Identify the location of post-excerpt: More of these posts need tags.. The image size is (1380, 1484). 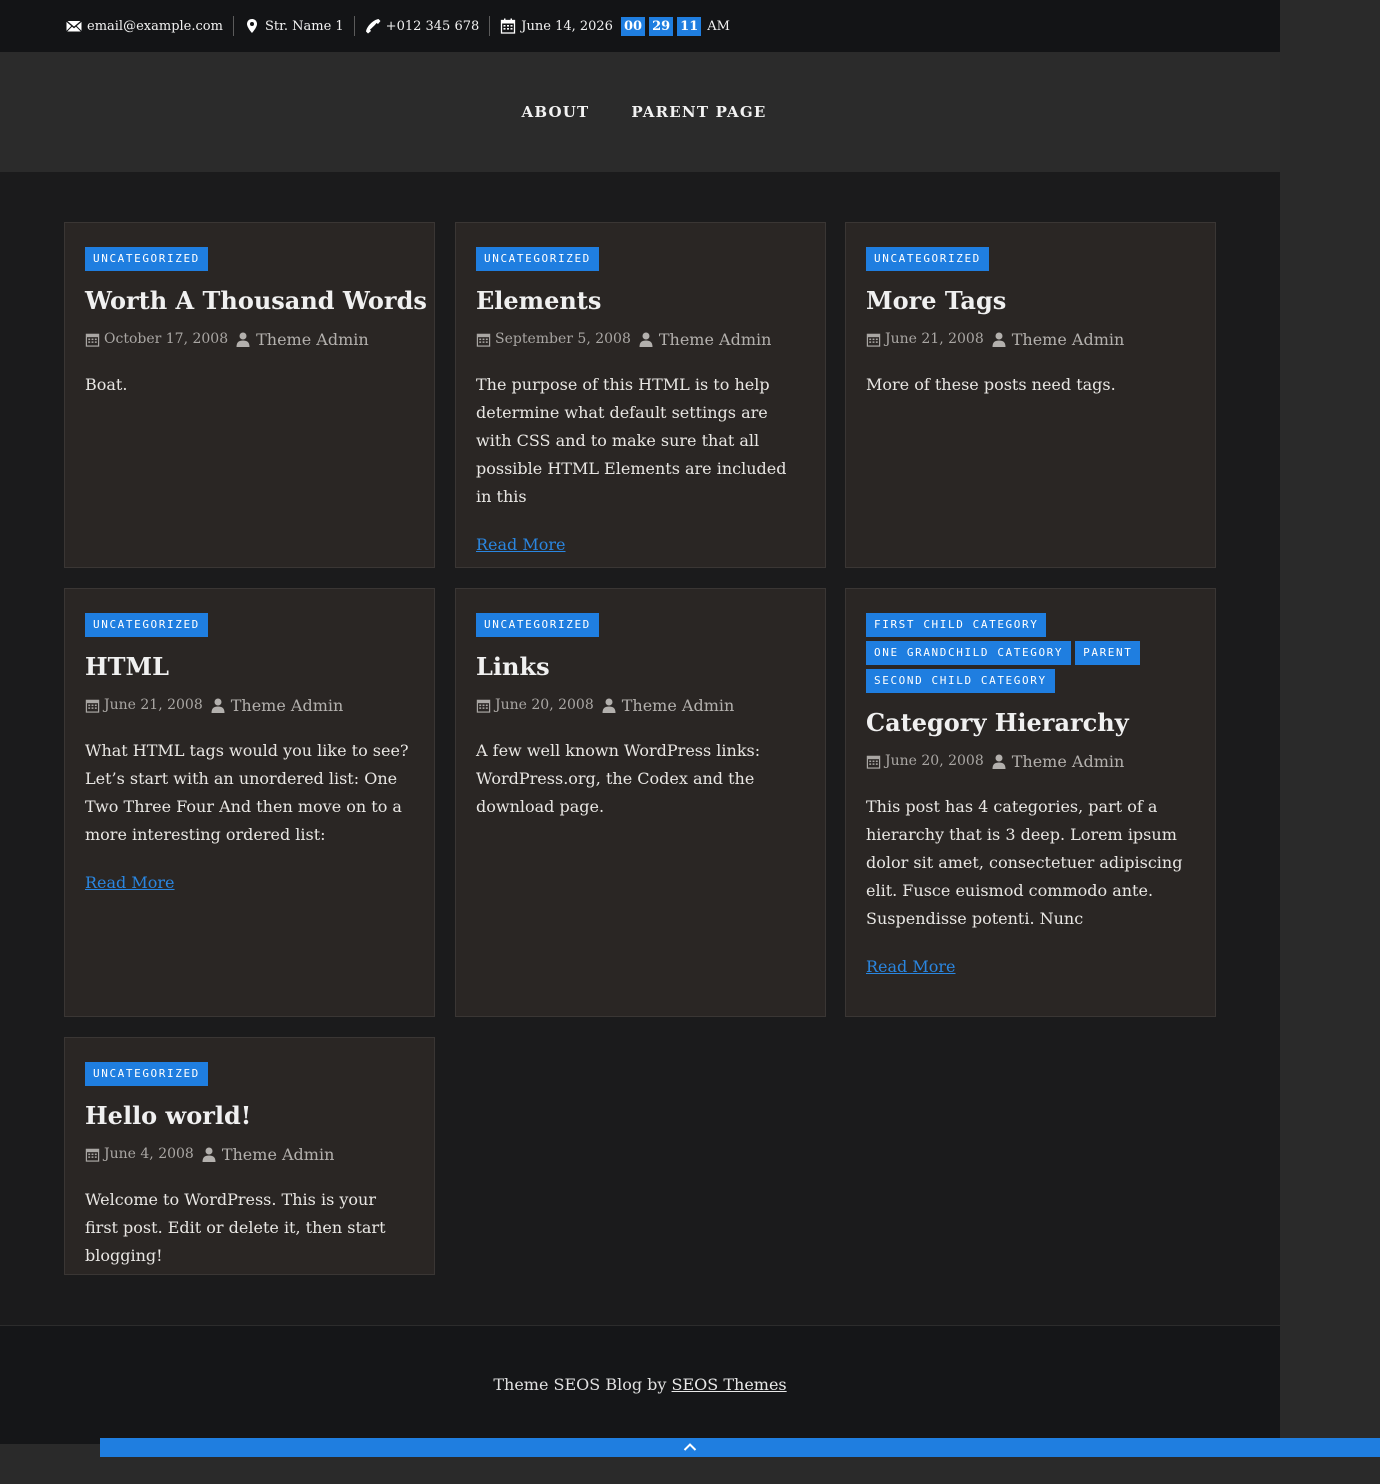
(991, 384).